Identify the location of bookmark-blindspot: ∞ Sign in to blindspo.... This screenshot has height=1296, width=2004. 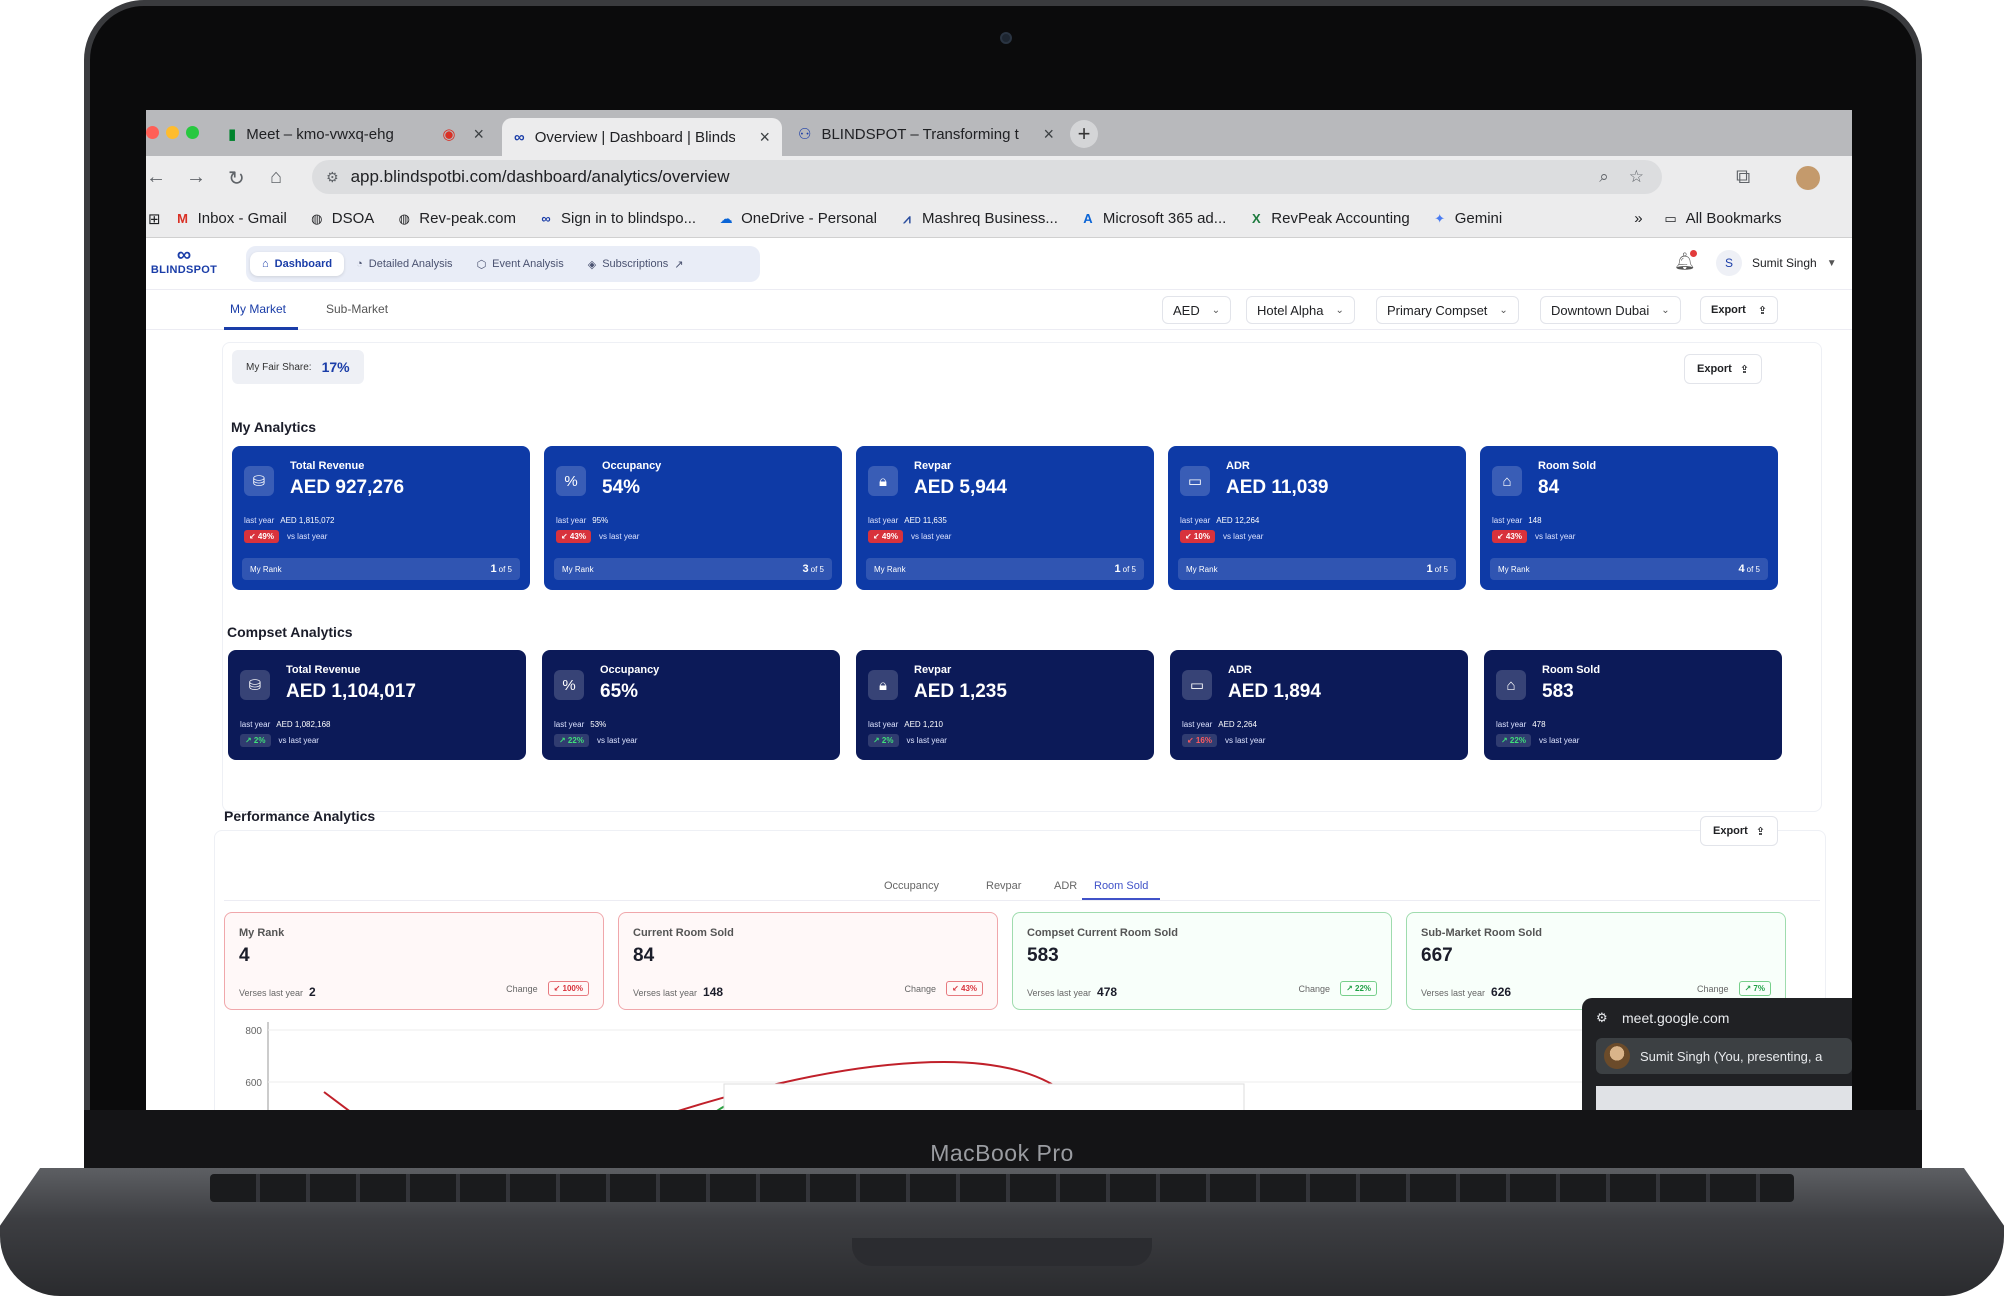
(617, 218).